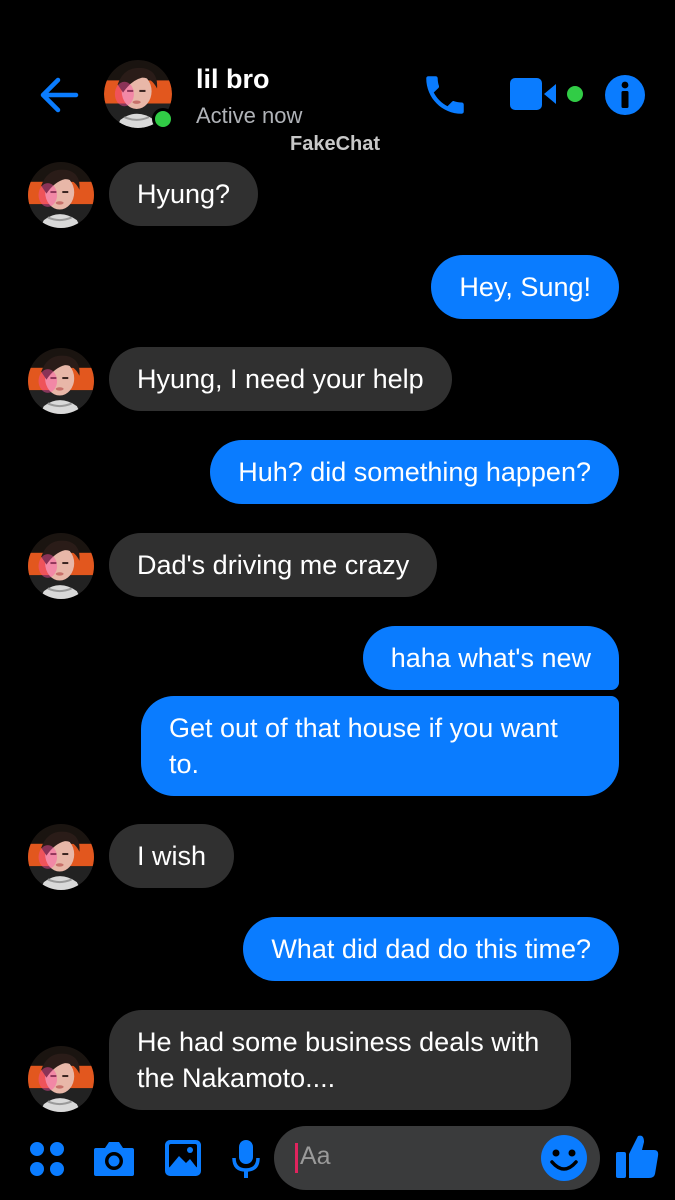  I want to click on incoming-message: Hyung, I need your help, so click(280, 379).